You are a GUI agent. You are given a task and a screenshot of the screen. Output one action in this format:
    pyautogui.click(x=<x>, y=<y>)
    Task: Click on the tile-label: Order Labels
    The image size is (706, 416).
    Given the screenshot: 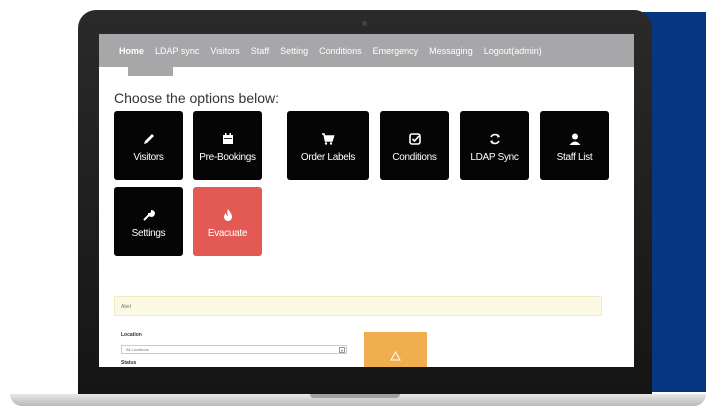 What is the action you would take?
    pyautogui.click(x=328, y=157)
    